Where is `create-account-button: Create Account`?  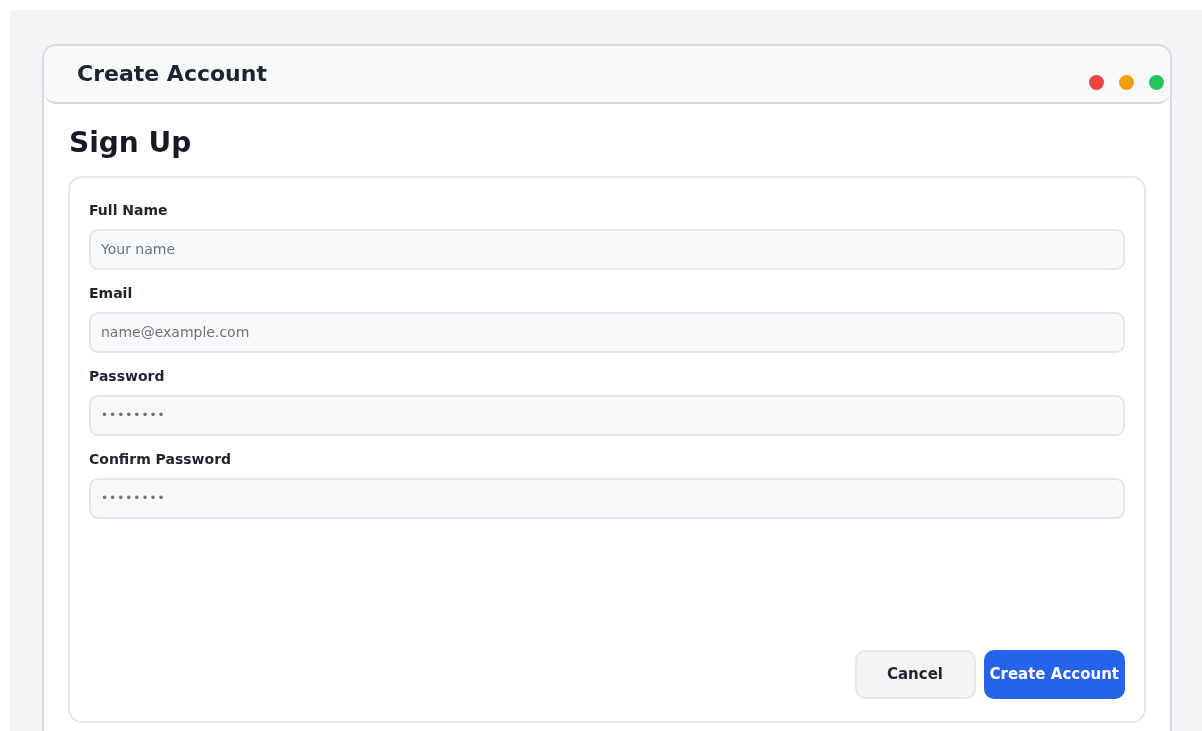 create-account-button: Create Account is located at coordinates (1054, 674).